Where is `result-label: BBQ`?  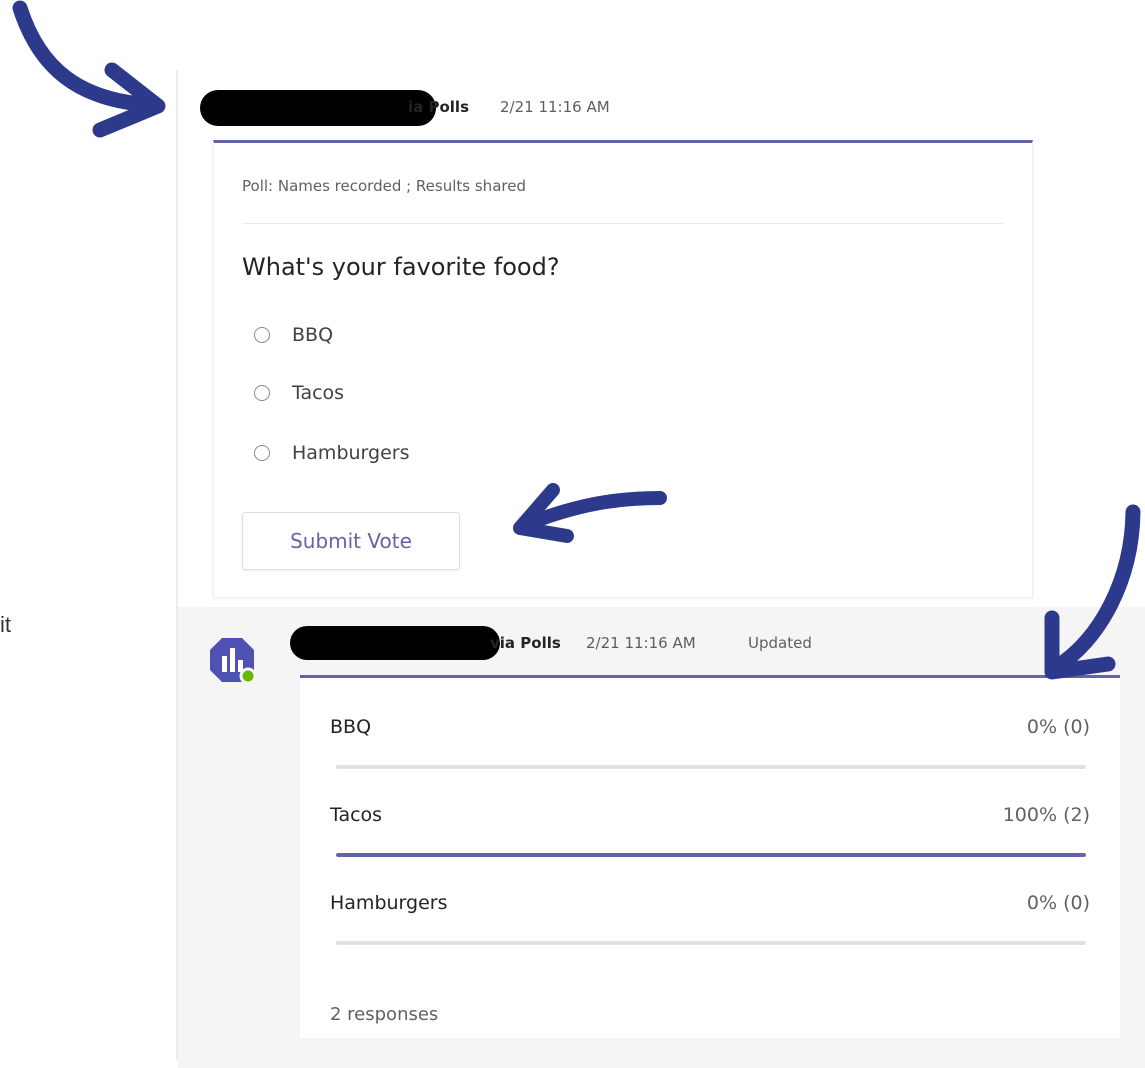
result-label: BBQ is located at coordinates (351, 727).